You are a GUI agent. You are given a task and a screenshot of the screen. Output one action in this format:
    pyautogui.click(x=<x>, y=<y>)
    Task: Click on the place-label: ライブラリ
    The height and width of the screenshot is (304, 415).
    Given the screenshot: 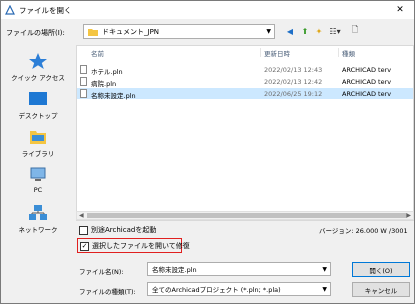 What is the action you would take?
    pyautogui.click(x=38, y=154)
    